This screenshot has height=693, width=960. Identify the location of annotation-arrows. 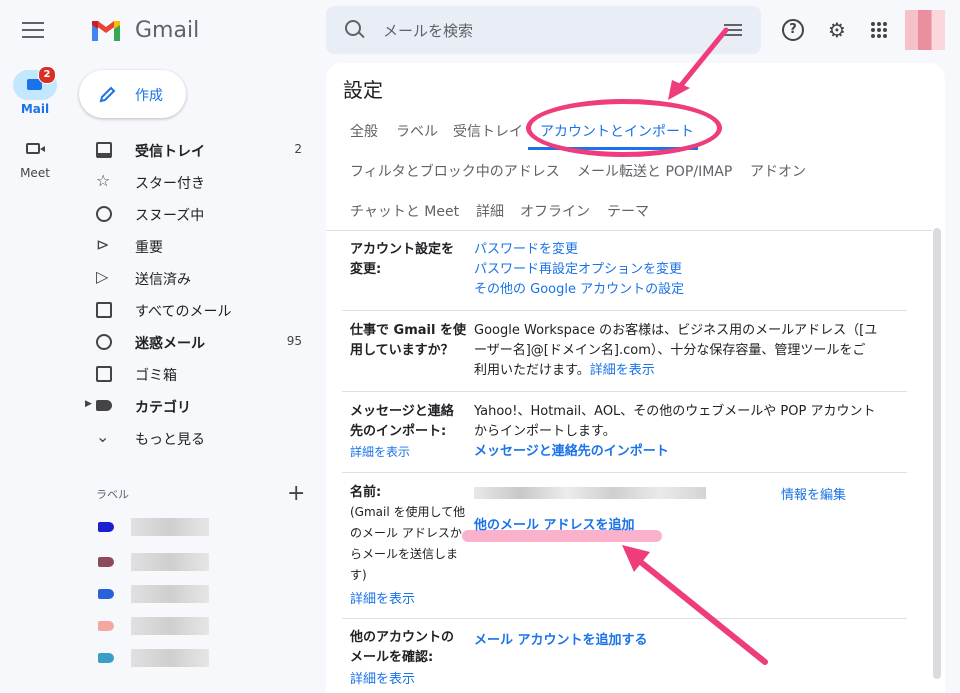
(695, 346).